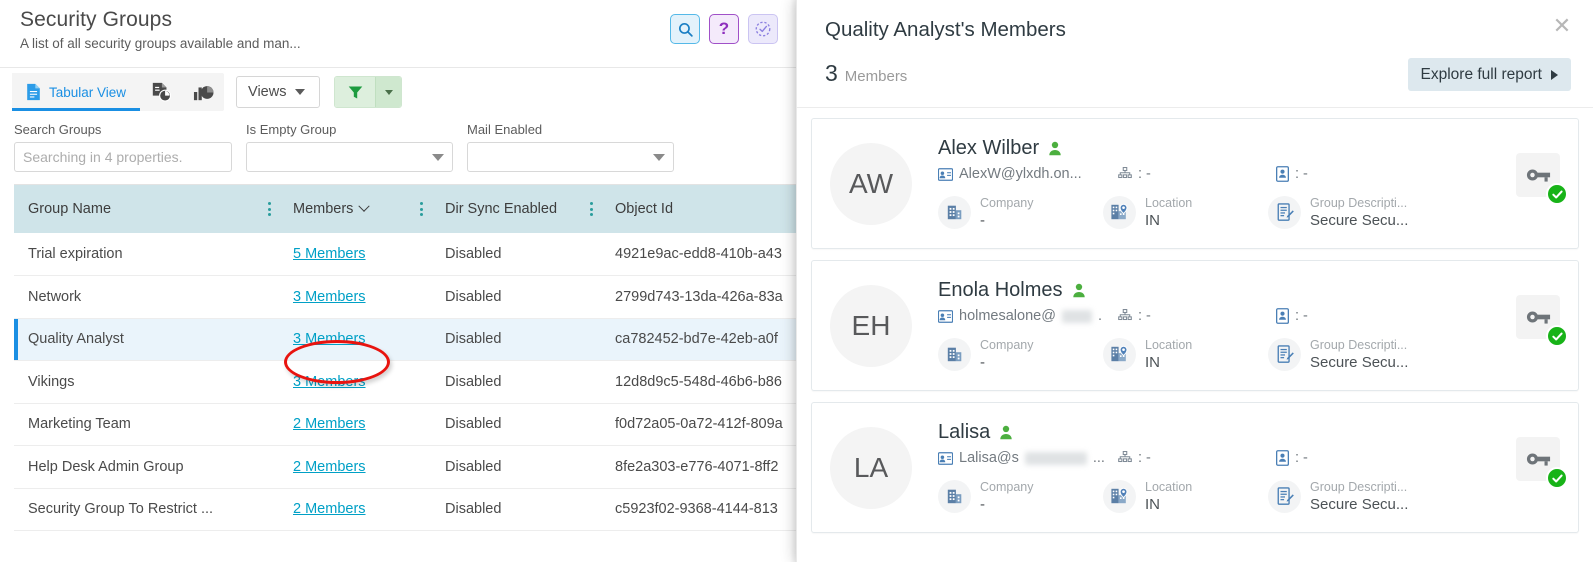  I want to click on column-header-group-name: Group Name, so click(146, 209).